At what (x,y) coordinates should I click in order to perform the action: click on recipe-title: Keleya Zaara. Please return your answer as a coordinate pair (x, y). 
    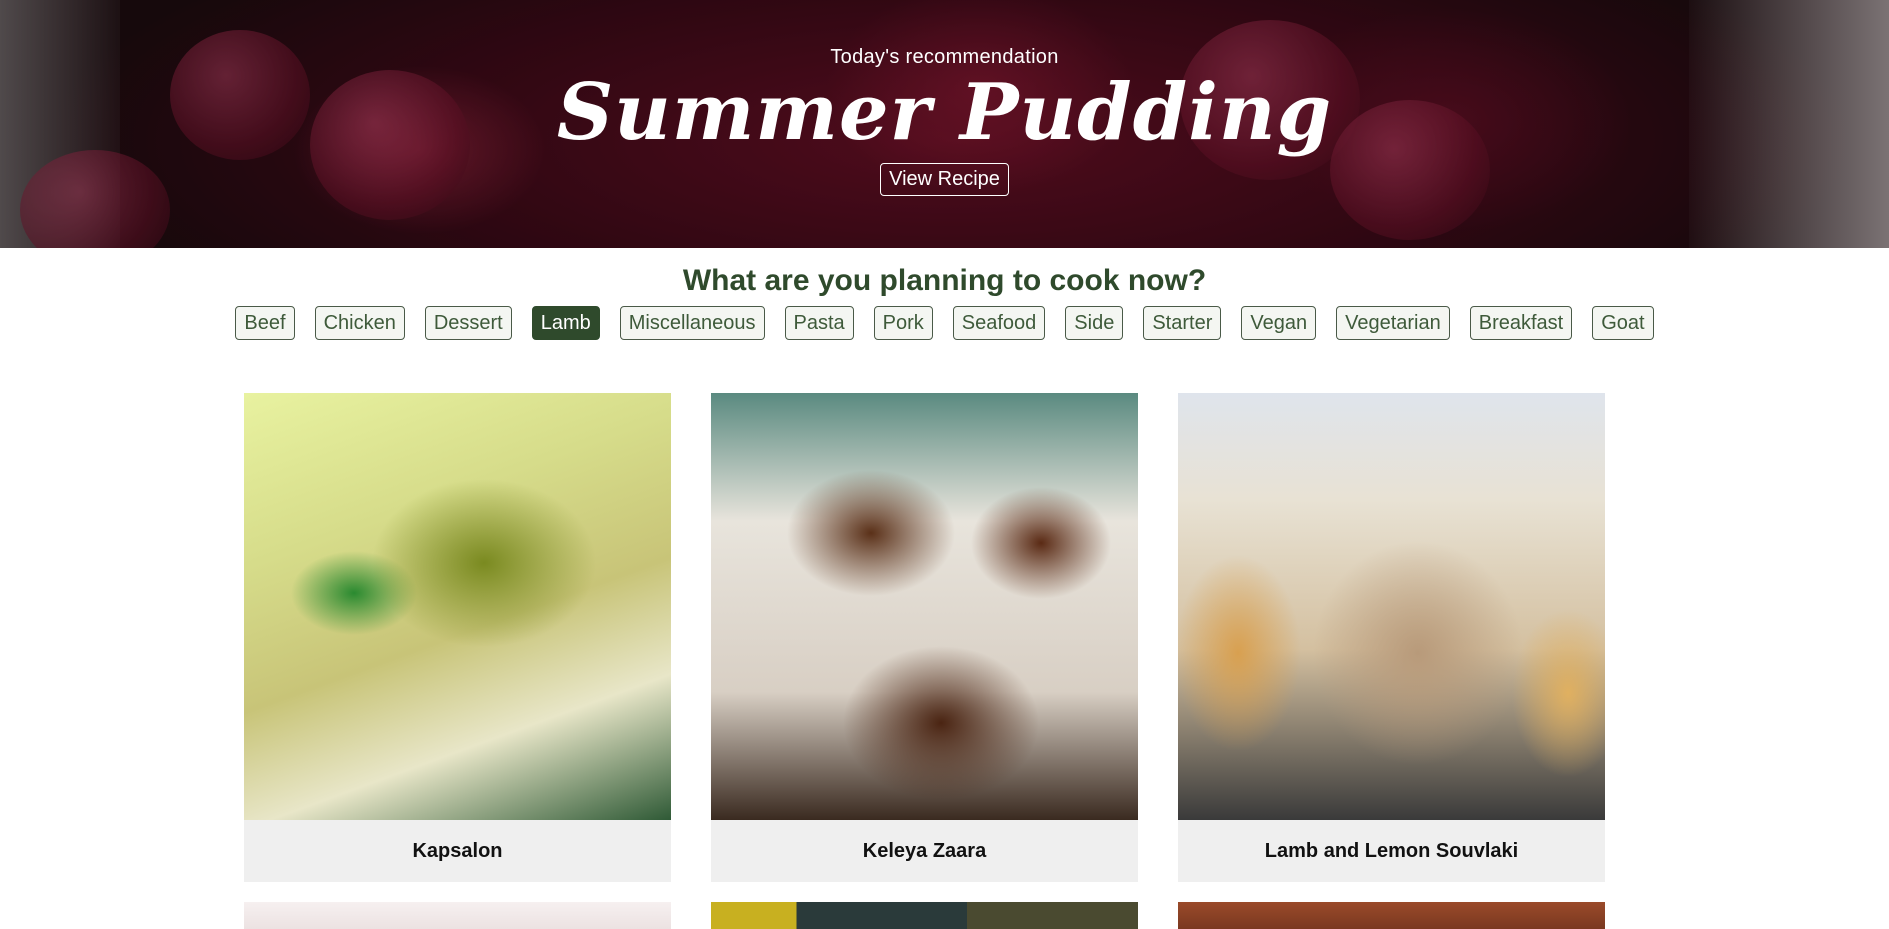
    Looking at the image, I should click on (924, 851).